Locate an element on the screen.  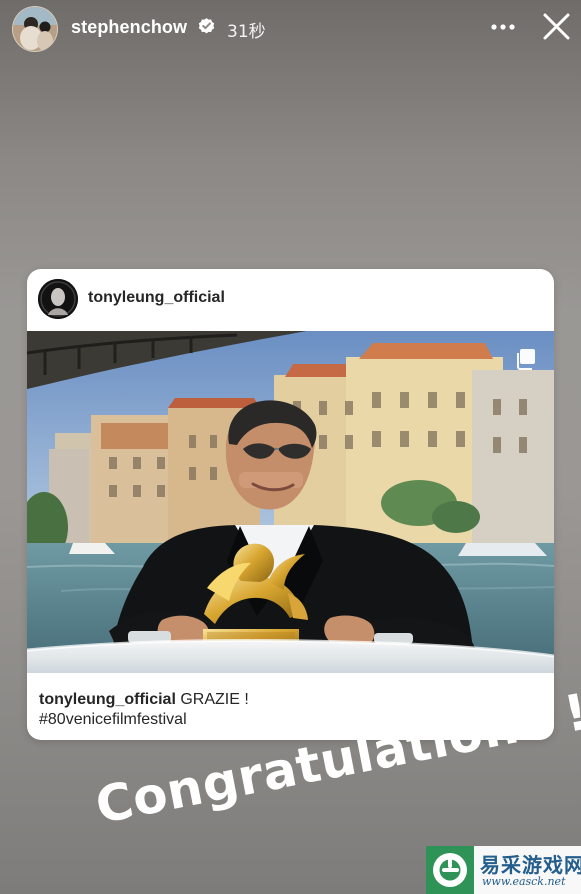
post-avatar-photo is located at coordinates (58, 299).